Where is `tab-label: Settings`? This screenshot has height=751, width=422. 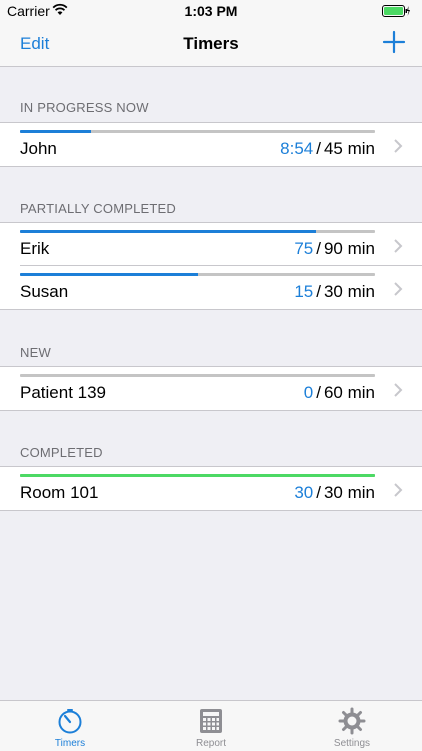 tab-label: Settings is located at coordinates (352, 743).